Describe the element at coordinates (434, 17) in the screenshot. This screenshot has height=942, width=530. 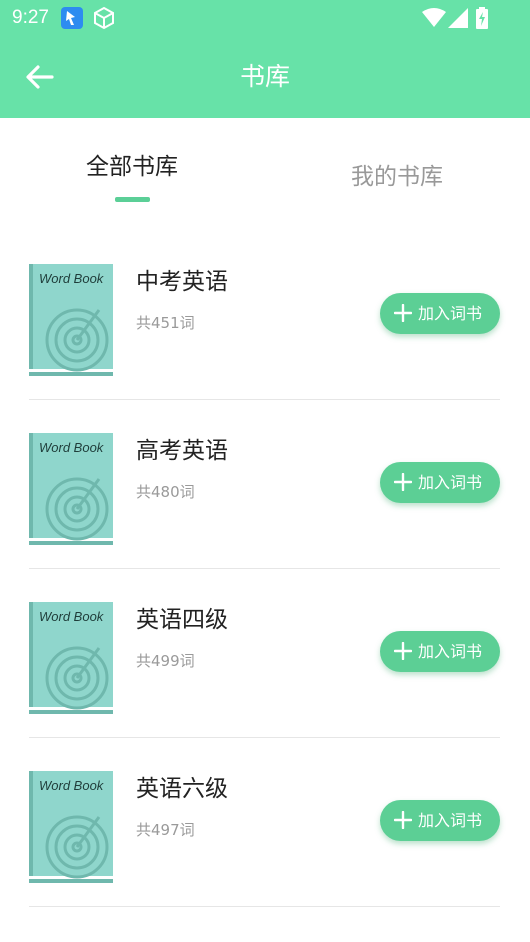
I see `wifi-icon` at that location.